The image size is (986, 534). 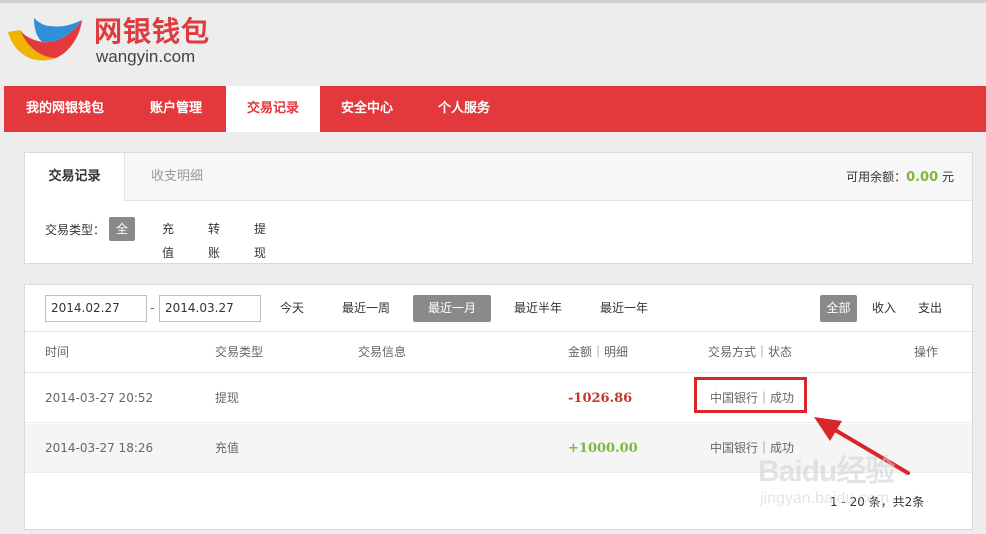 I want to click on main-nav: 我的网银钱包 账户管理 交易记录 安全中心 个人服务, so click(x=495, y=109).